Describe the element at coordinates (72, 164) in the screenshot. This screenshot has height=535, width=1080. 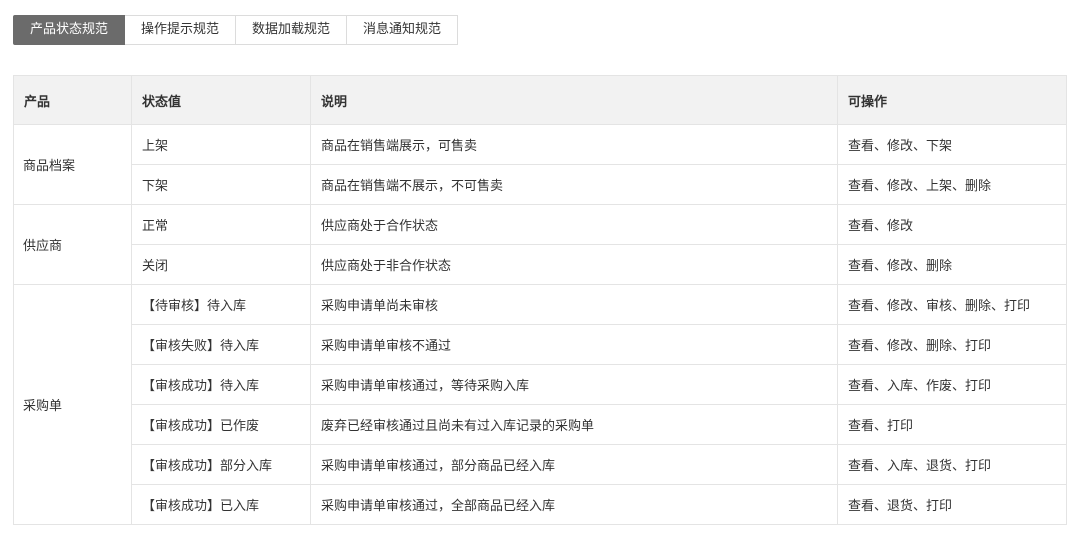
I see `product-cell: 商品档案` at that location.